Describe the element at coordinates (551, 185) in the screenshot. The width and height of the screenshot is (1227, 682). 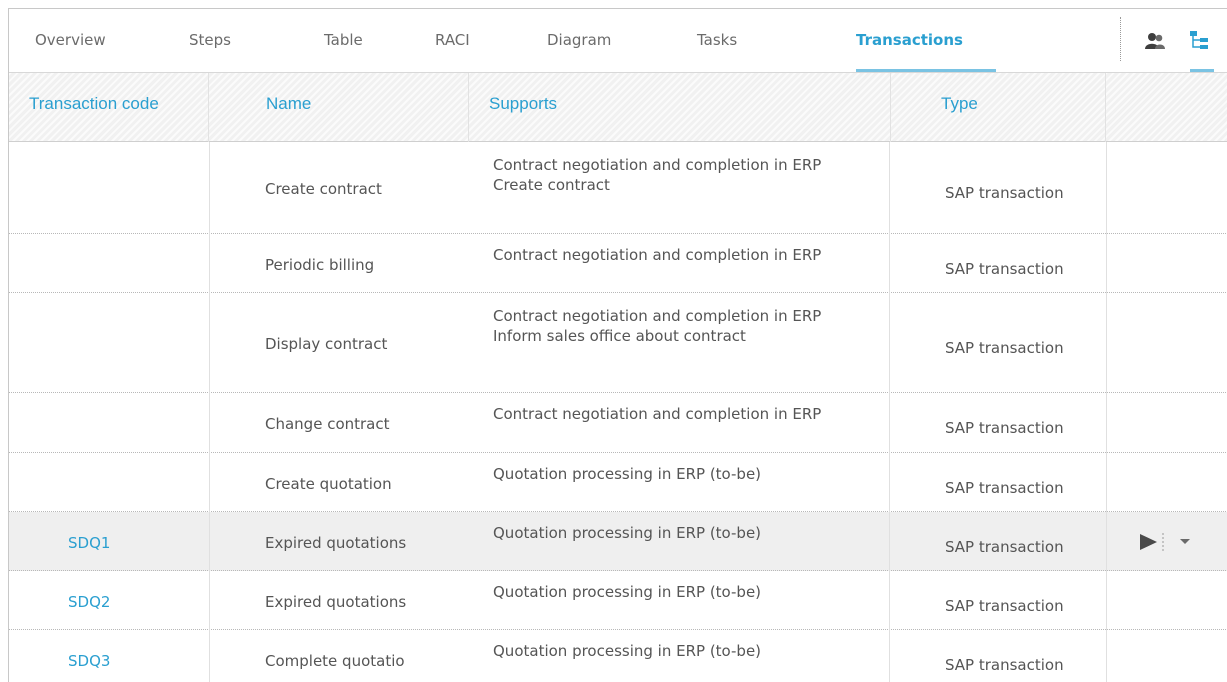
I see `supports-item: Create contract` at that location.